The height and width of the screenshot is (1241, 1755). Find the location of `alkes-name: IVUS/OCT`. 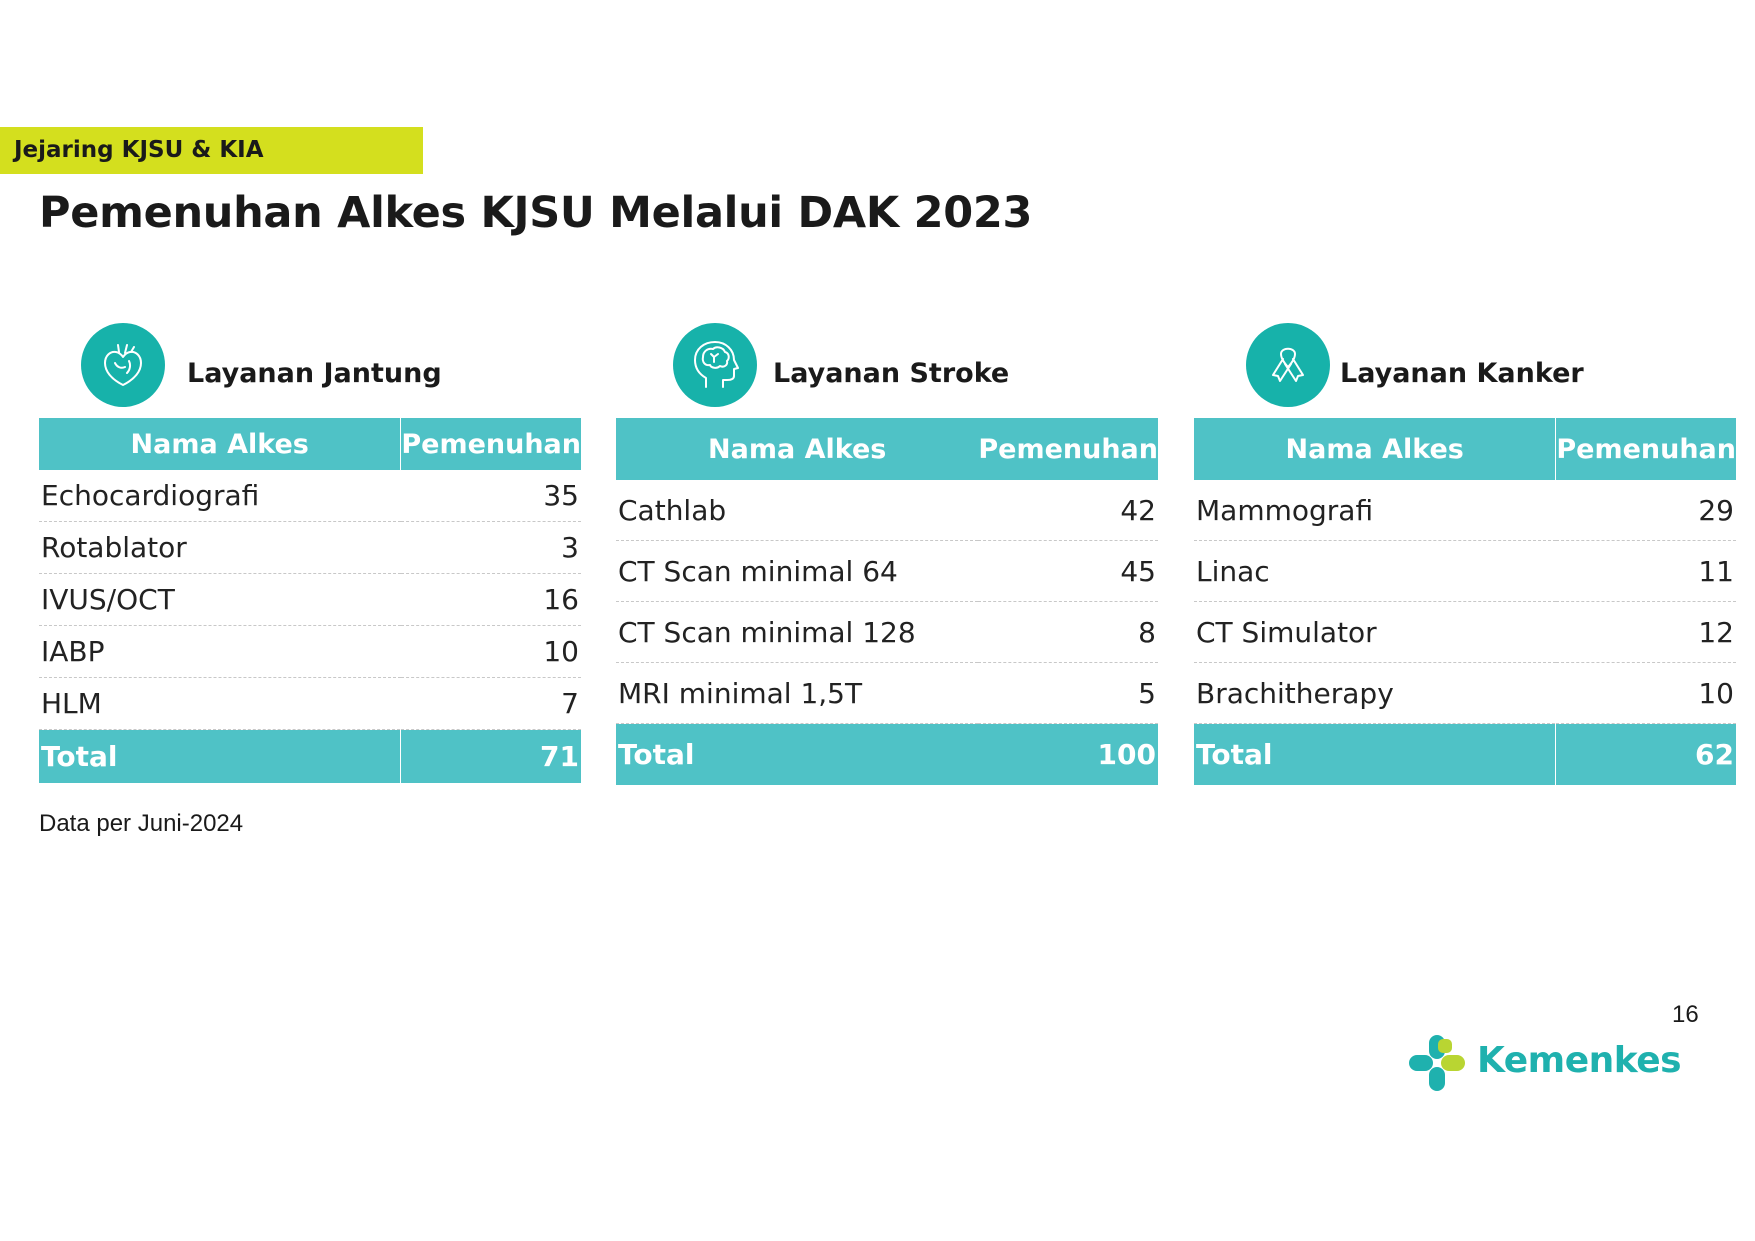

alkes-name: IVUS/OCT is located at coordinates (220, 599).